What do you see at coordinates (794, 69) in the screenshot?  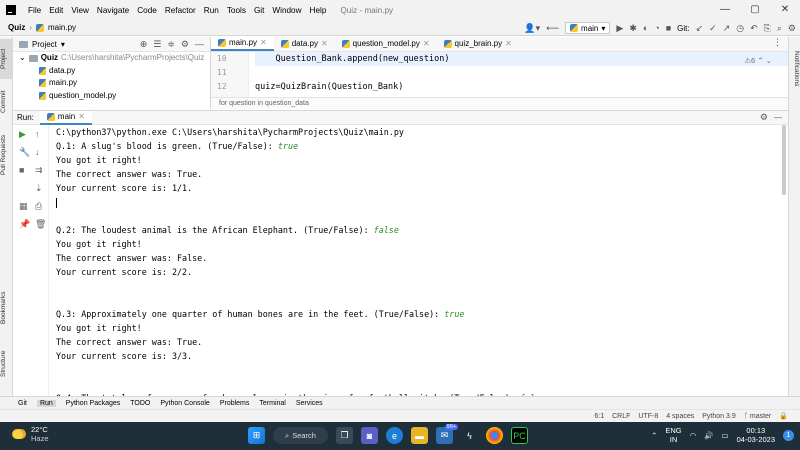 I see `stripe-notifications: Notifications` at bounding box center [794, 69].